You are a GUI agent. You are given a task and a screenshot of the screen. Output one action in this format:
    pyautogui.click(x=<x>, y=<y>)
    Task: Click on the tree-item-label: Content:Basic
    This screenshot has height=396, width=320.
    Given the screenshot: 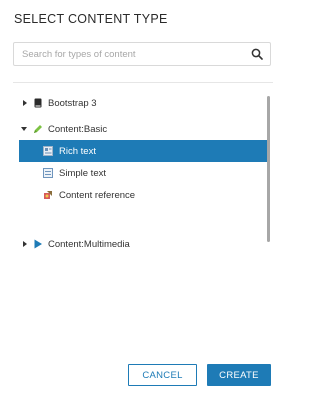 What is the action you would take?
    pyautogui.click(x=78, y=129)
    